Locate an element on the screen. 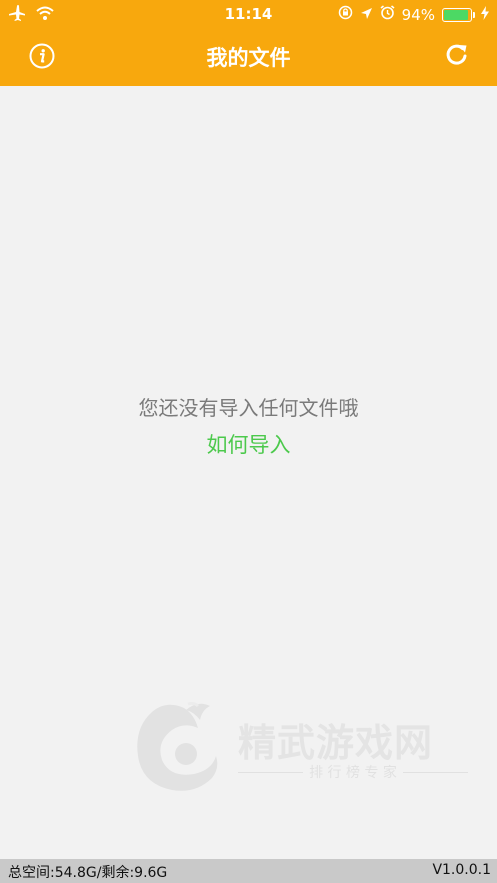 The width and height of the screenshot is (497, 883). app-version: V1.0.0.1 is located at coordinates (461, 870).